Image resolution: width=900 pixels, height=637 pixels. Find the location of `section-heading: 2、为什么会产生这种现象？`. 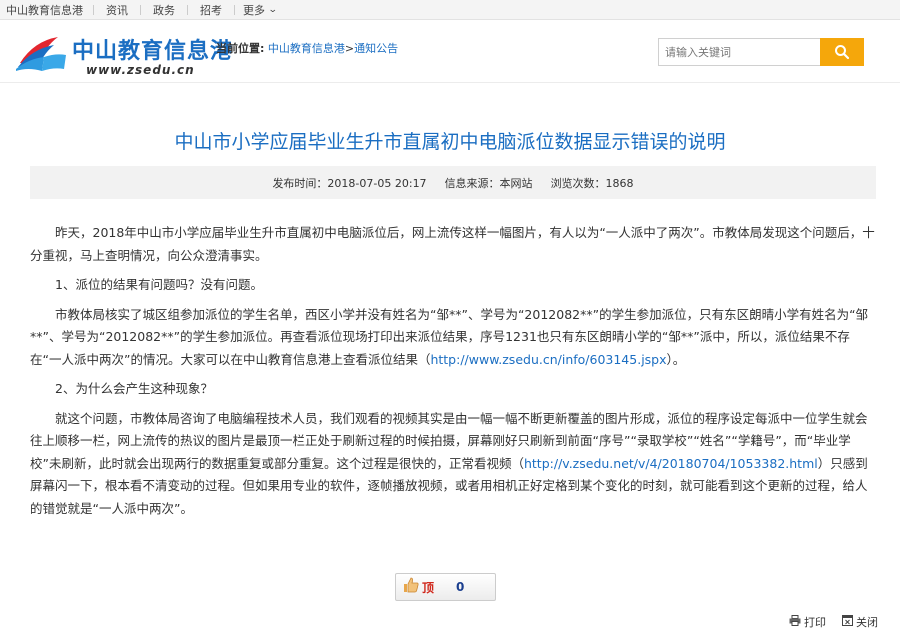

section-heading: 2、为什么会产生这种现象？ is located at coordinates (134, 388).